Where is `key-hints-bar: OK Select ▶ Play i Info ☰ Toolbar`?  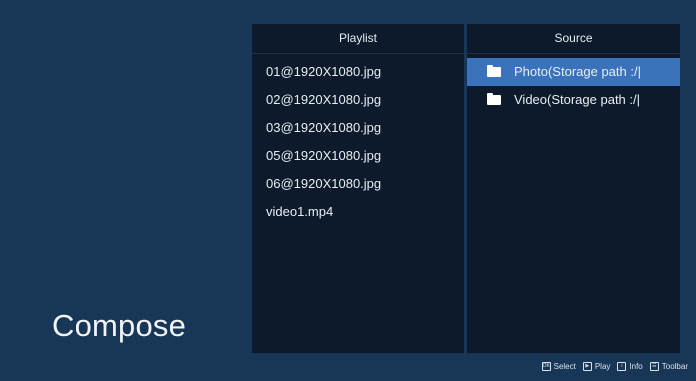
key-hints-bar: OK Select ▶ Play i Info ☰ Toolbar is located at coordinates (615, 366).